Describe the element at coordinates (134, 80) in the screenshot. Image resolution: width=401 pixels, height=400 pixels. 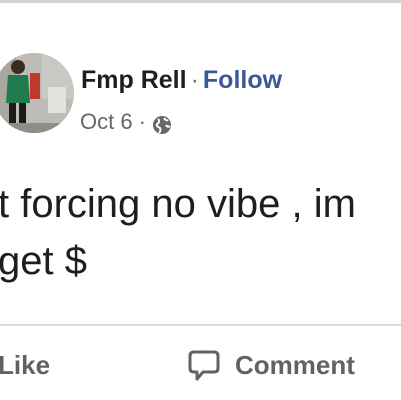
I see `author-name: Fmp Rell` at that location.